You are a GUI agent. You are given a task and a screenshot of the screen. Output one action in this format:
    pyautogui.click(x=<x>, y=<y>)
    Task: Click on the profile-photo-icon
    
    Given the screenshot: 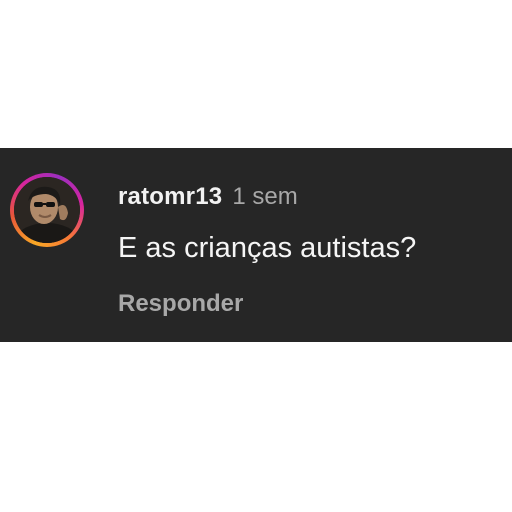 What is the action you would take?
    pyautogui.click(x=47, y=210)
    